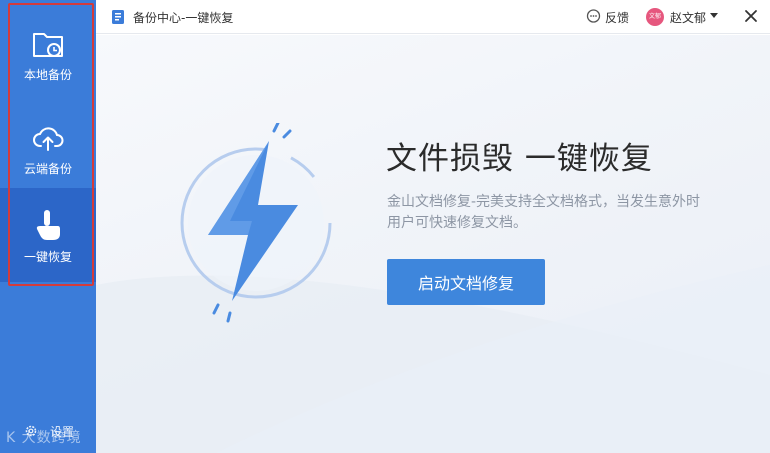  Describe the element at coordinates (433, 17) in the screenshot. I see `title-bar: 备份中心-一键恢复 反馈 文郁 赵文郁` at that location.